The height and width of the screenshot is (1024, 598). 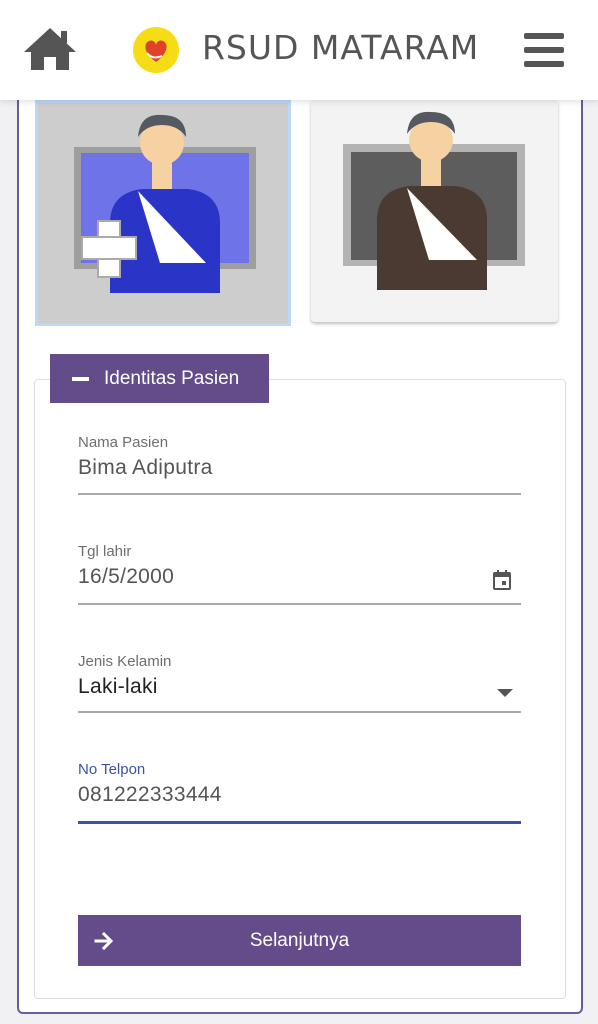 I want to click on patient-type-option, so click(x=434, y=211).